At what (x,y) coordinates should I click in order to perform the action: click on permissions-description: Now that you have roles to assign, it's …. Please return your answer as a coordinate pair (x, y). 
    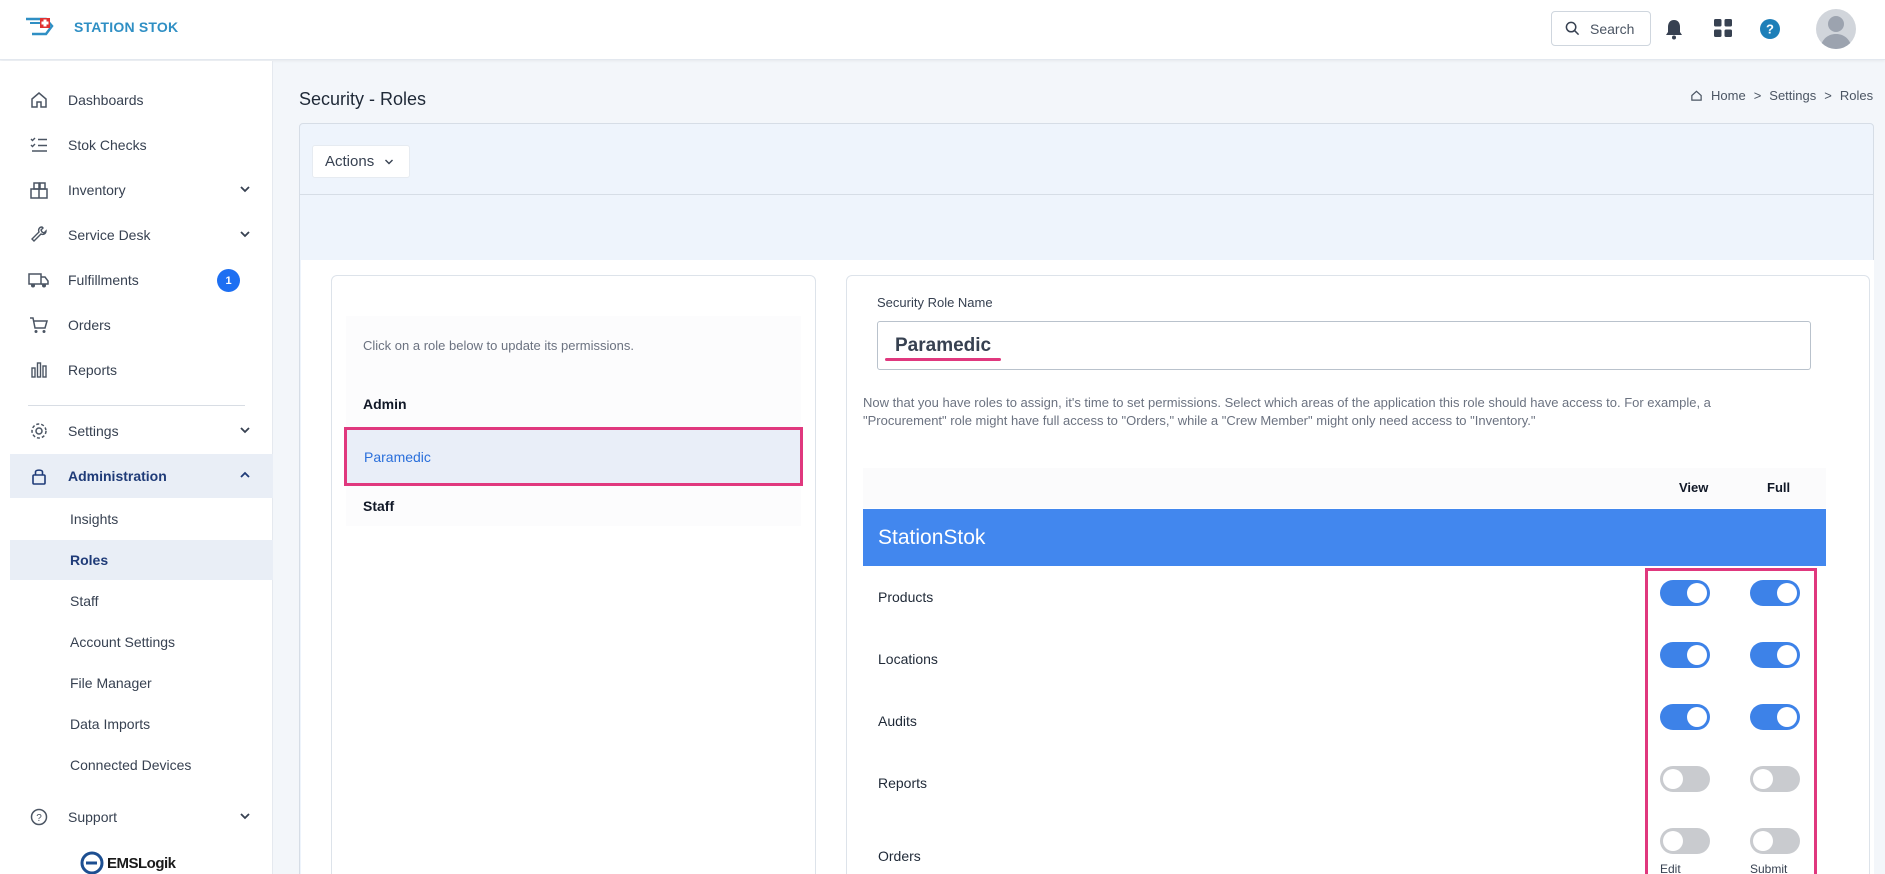
    Looking at the image, I should click on (1287, 411).